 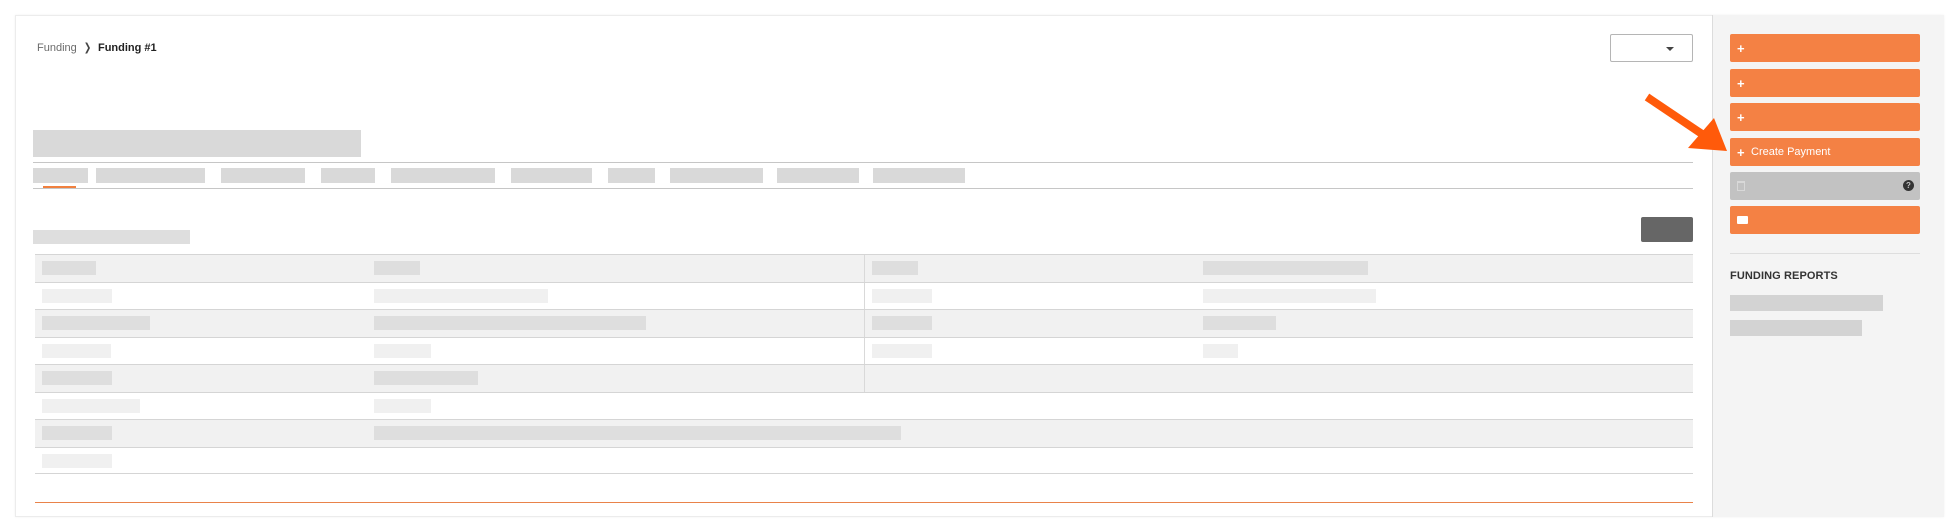 What do you see at coordinates (1825, 83) in the screenshot?
I see `sidebar-add-button-2: +` at bounding box center [1825, 83].